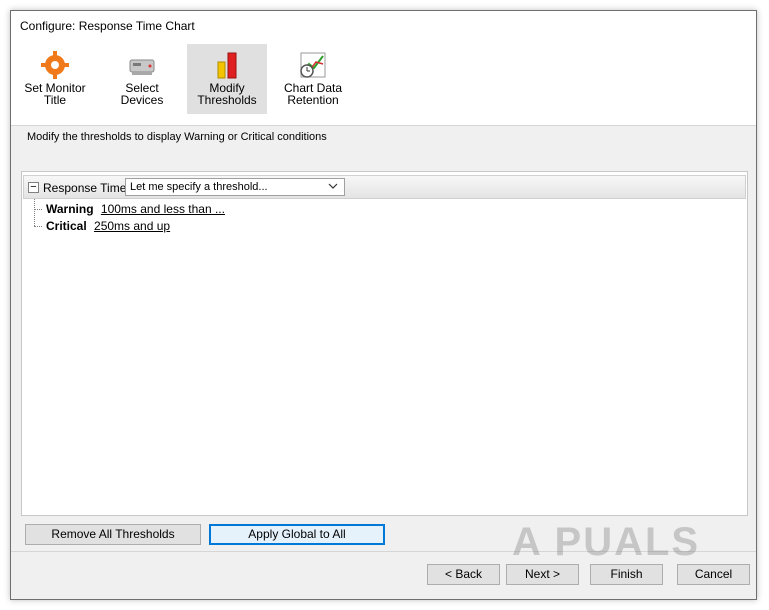 This screenshot has height=610, width=769. I want to click on step-label-line2: Thresholds, so click(227, 100).